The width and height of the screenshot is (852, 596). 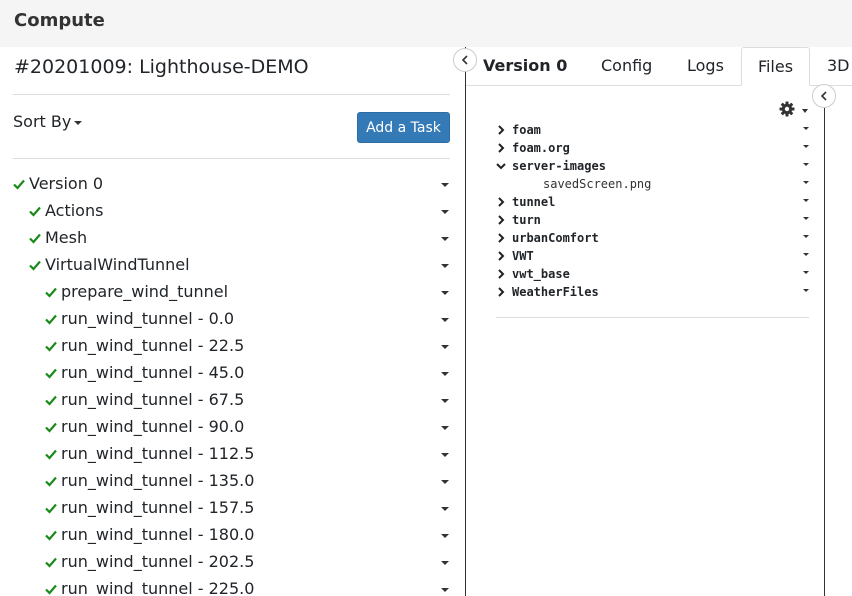 What do you see at coordinates (645, 239) in the screenshot?
I see `folder-row: urbanComfort` at bounding box center [645, 239].